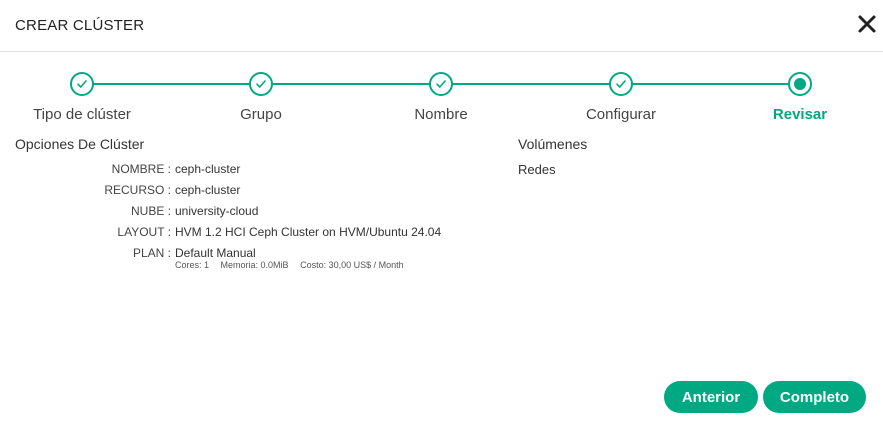  I want to click on step-grupo: Grupo, so click(261, 96).